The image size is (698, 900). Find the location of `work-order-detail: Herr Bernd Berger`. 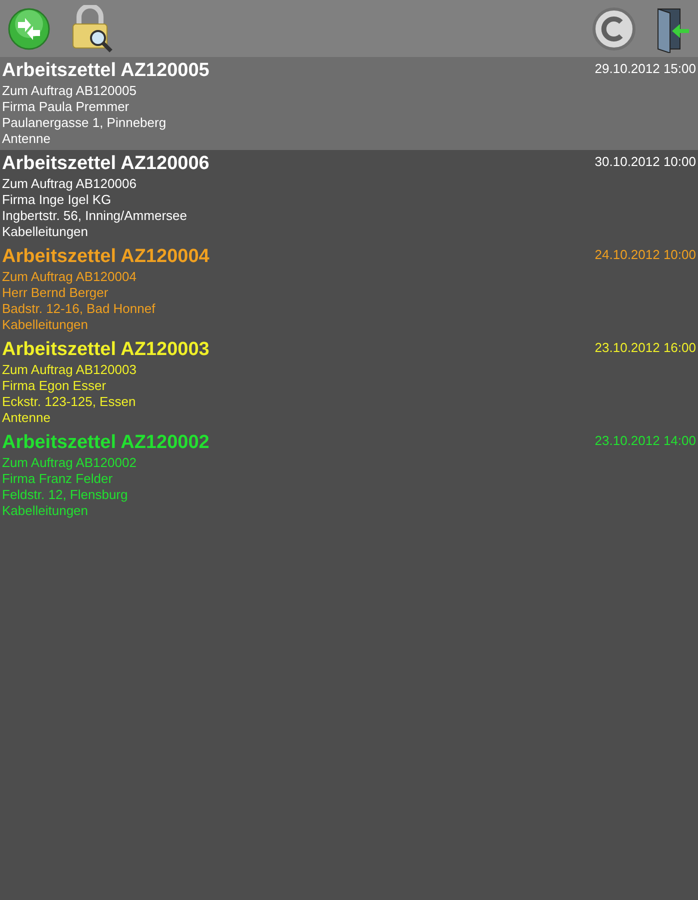

work-order-detail: Herr Bernd Berger is located at coordinates (56, 293).